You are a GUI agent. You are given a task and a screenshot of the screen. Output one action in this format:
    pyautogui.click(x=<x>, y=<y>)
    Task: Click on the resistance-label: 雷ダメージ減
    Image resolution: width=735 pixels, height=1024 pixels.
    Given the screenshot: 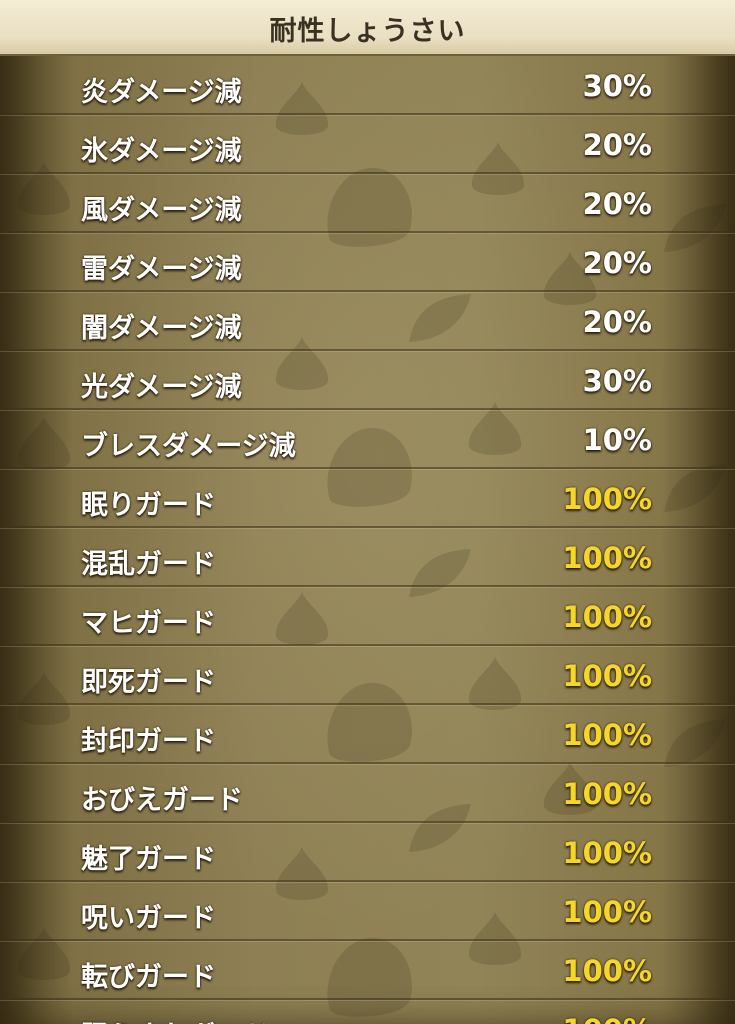 What is the action you would take?
    pyautogui.click(x=161, y=269)
    